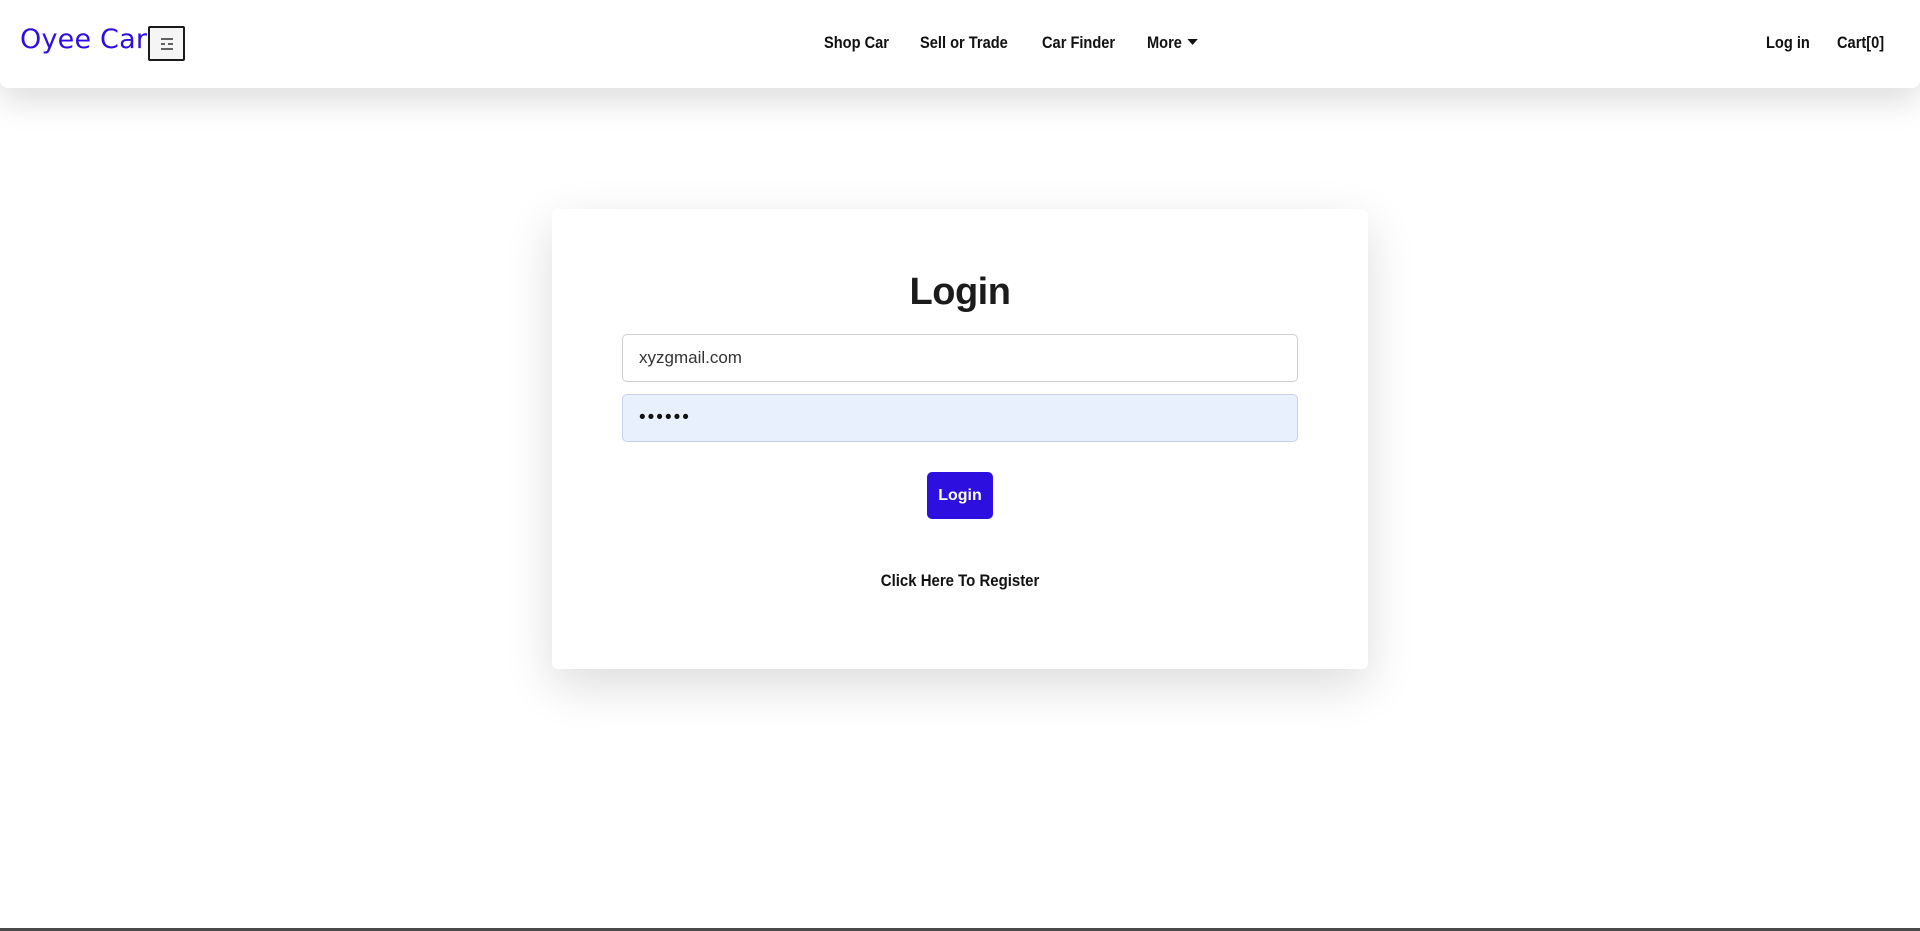 This screenshot has height=931, width=1920. Describe the element at coordinates (960, 292) in the screenshot. I see `login-title: Login` at that location.